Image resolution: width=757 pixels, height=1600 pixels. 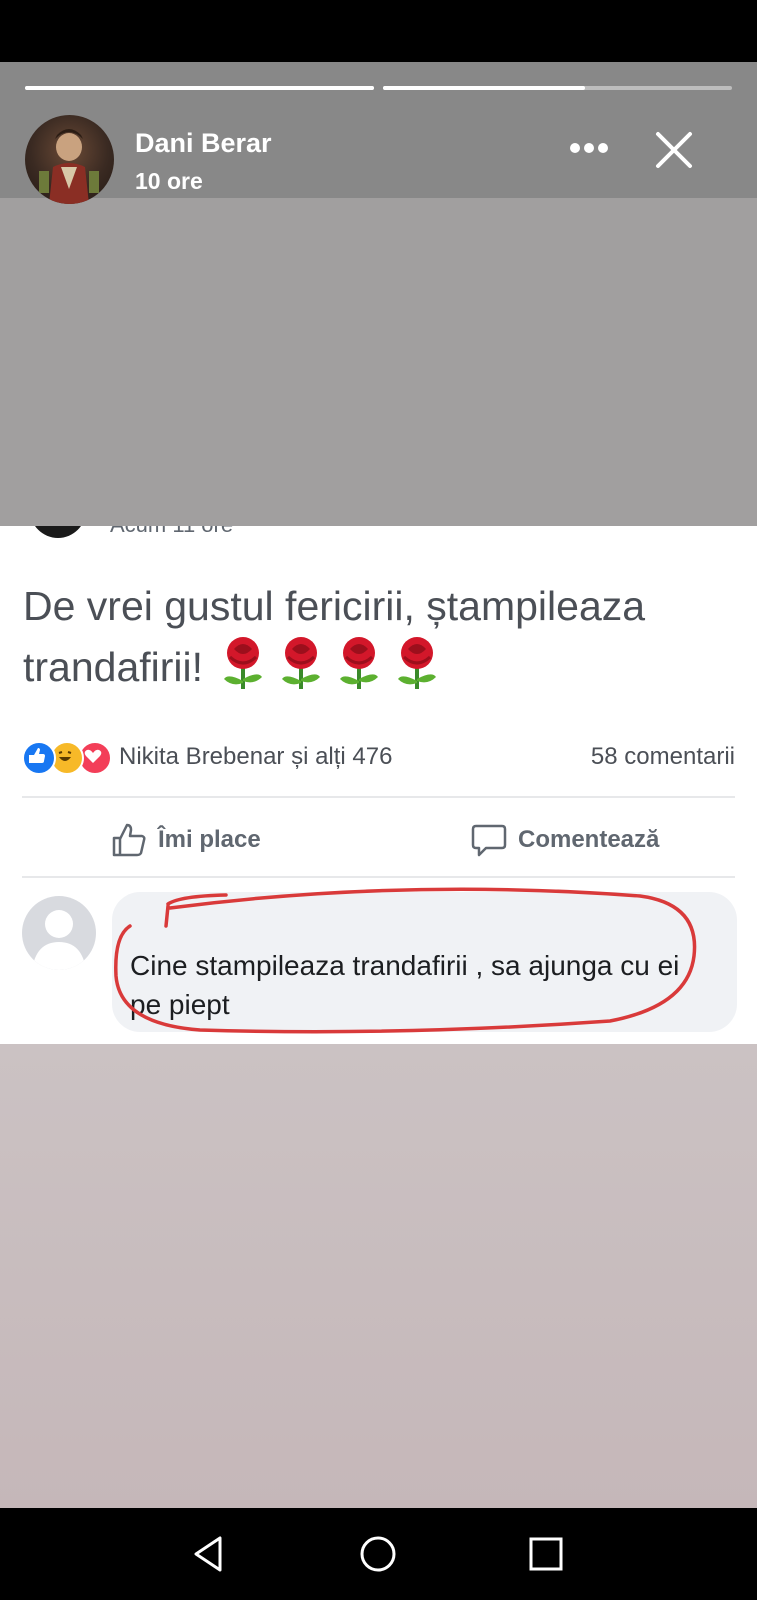 I want to click on author-name: Dani Berar, so click(x=203, y=143).